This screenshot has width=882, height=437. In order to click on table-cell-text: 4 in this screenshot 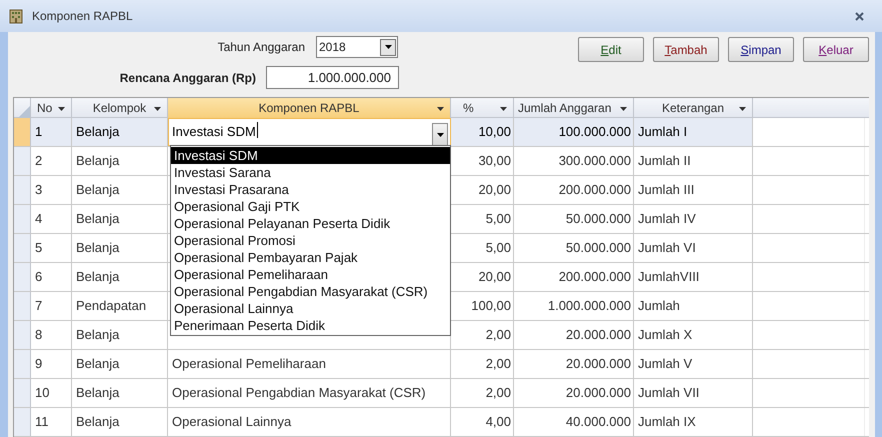, I will do `click(38, 219)`.